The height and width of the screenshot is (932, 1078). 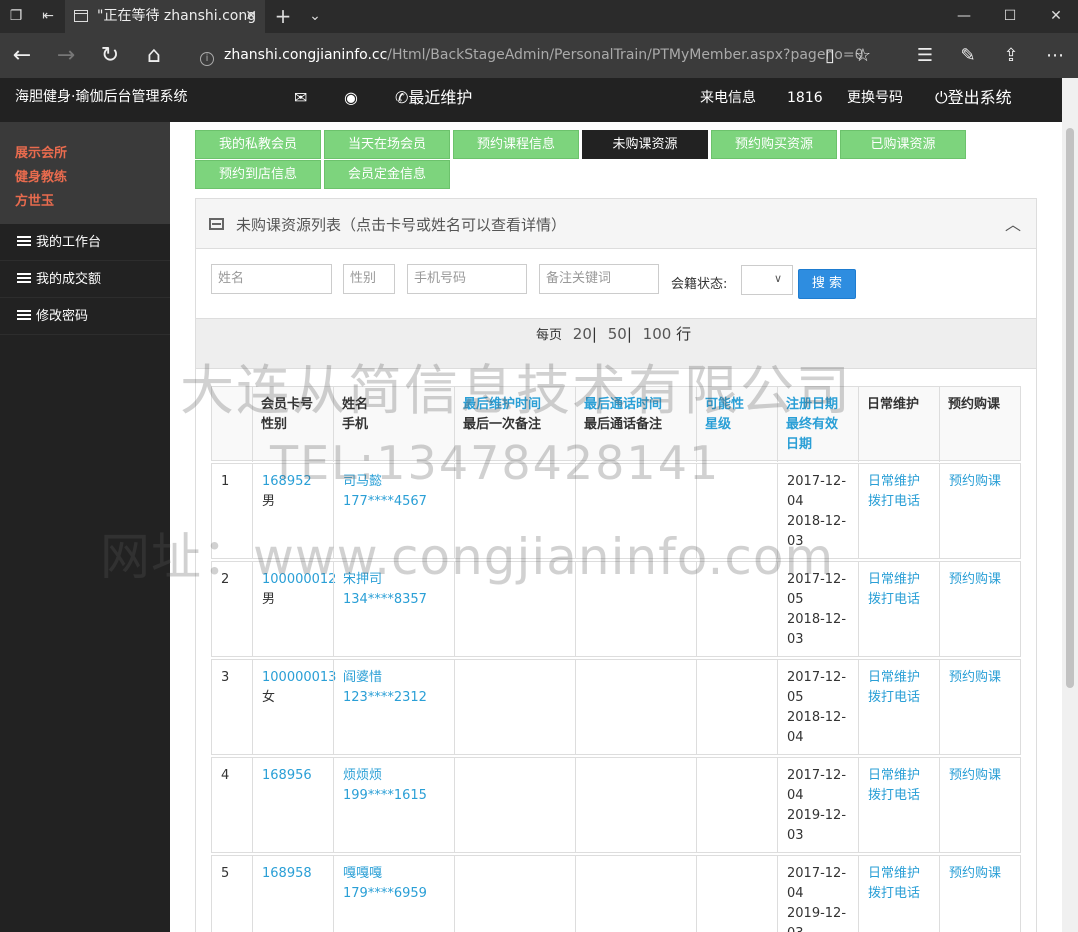 What do you see at coordinates (728, 98) in the screenshot?
I see `call-info-label: 来电信息` at bounding box center [728, 98].